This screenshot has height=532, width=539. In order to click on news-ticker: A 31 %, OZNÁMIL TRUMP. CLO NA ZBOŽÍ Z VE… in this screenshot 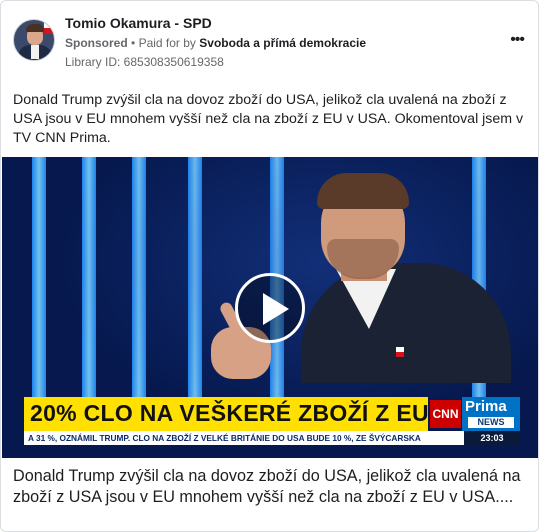, I will do `click(244, 438)`.